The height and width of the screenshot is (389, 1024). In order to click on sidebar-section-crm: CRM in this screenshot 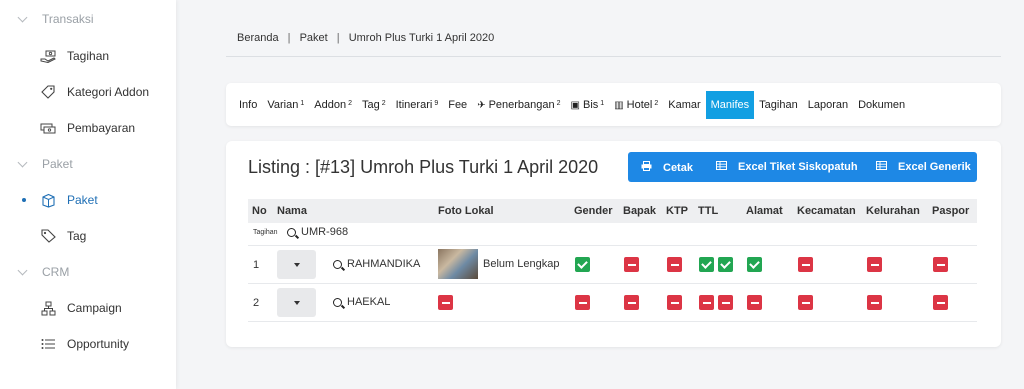, I will do `click(43, 272)`.